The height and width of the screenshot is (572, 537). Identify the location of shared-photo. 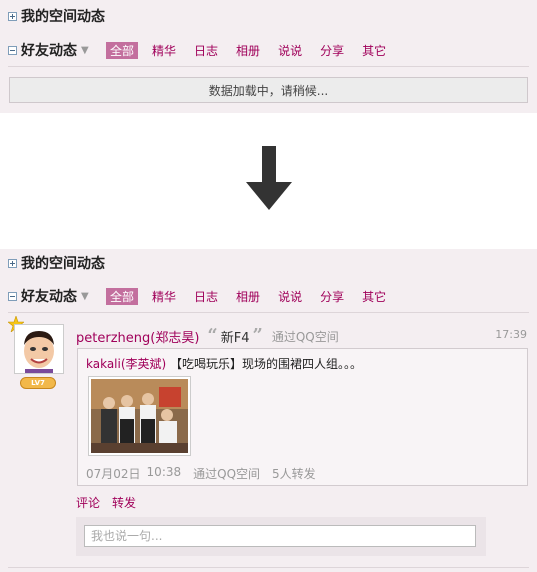
(139, 416).